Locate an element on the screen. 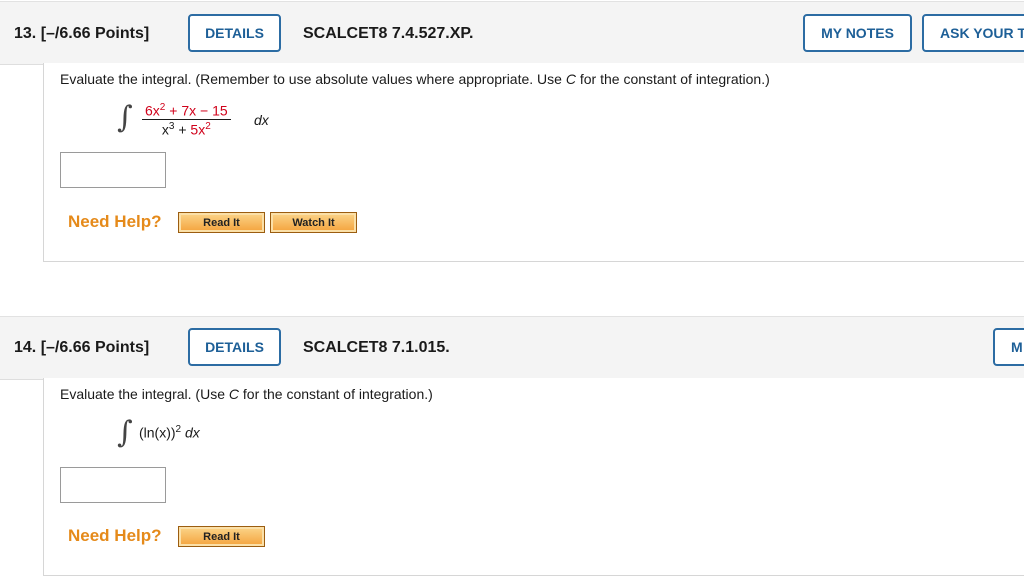  my-notes-button: M is located at coordinates (1008, 347).